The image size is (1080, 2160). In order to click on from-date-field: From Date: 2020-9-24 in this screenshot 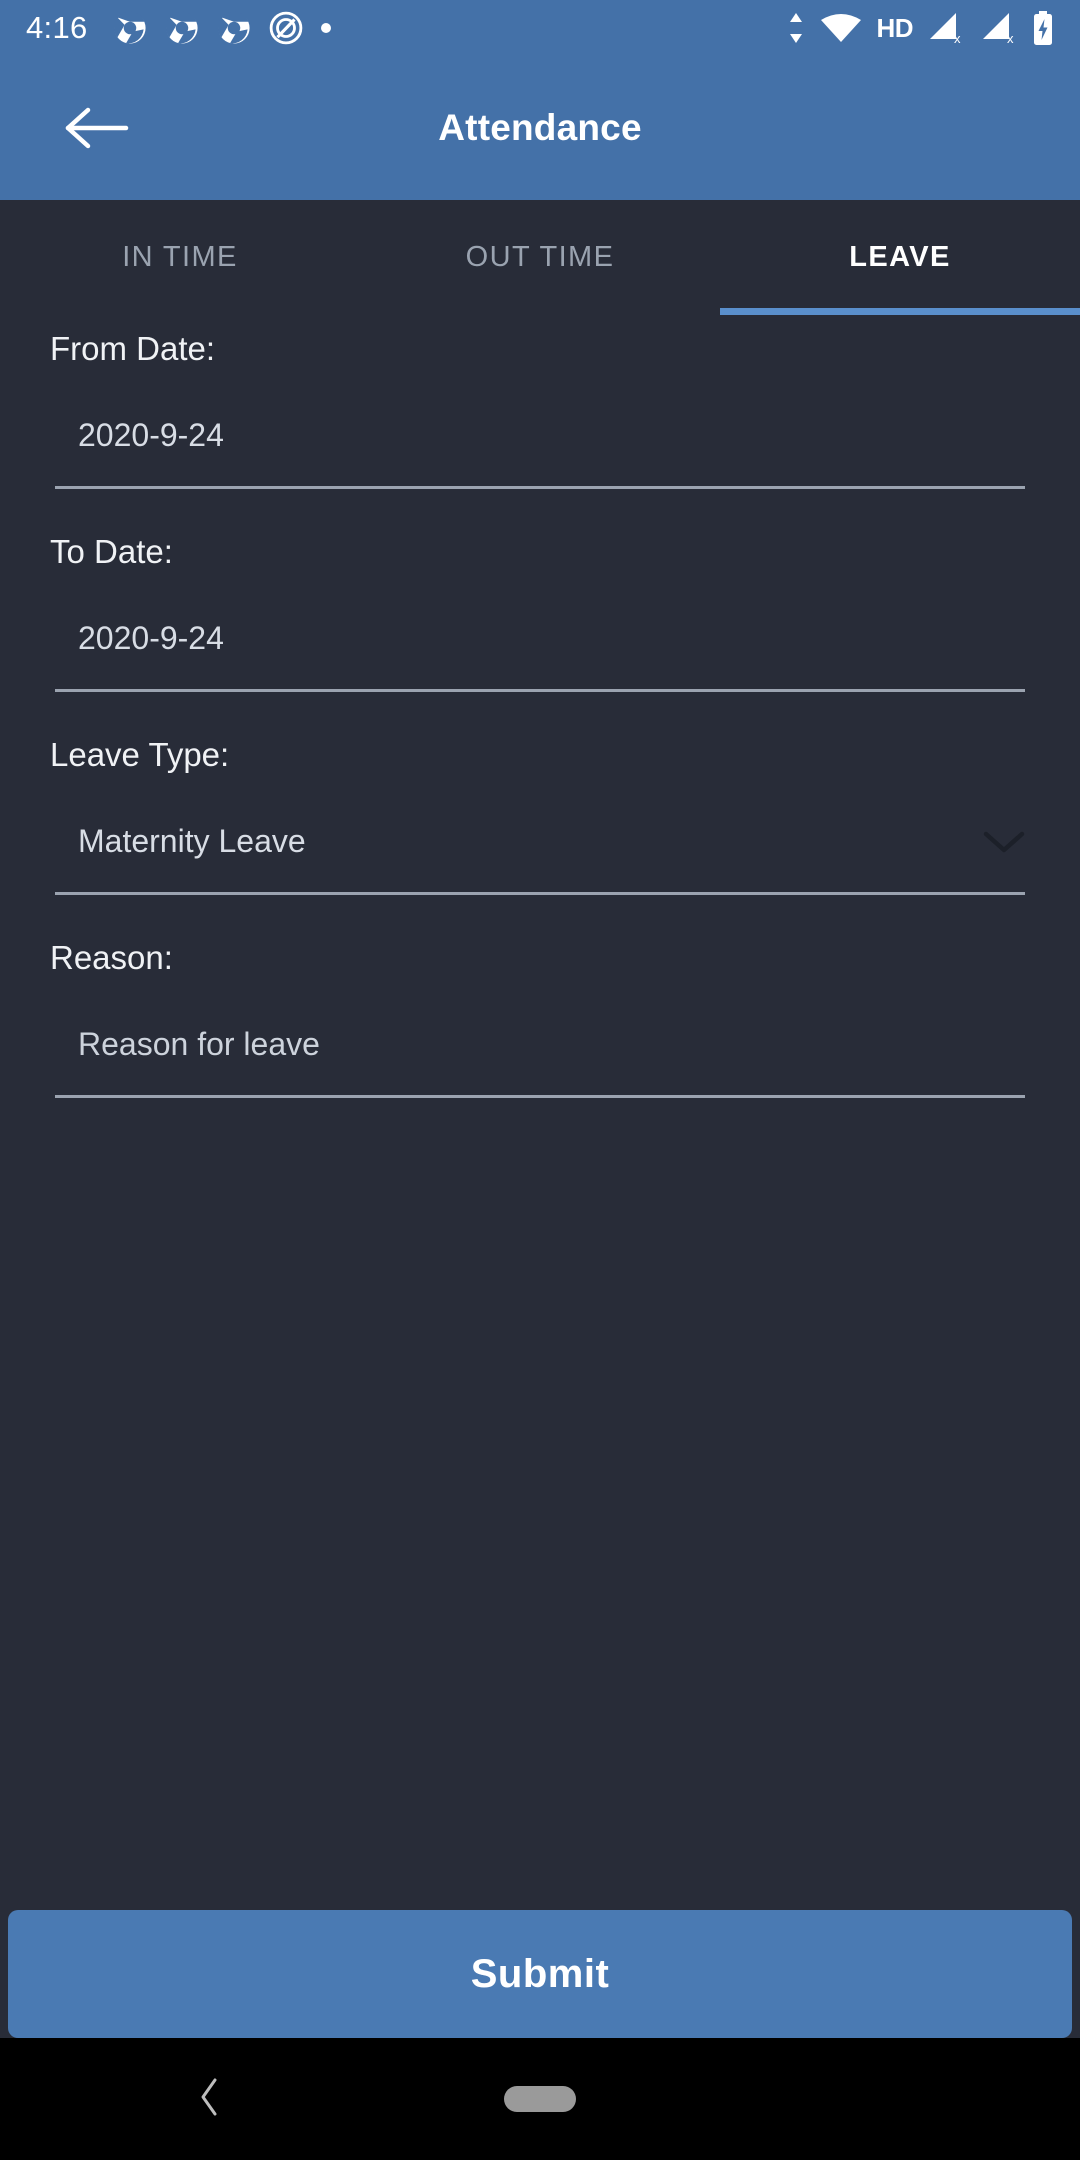, I will do `click(540, 409)`.